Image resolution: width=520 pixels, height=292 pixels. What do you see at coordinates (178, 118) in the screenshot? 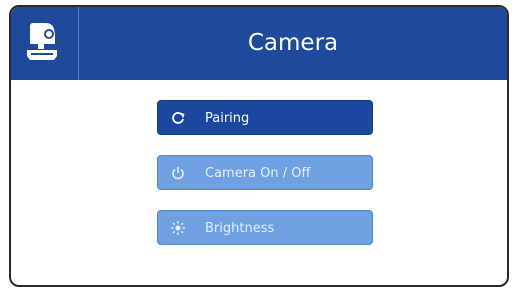
I see `pairing-icon` at bounding box center [178, 118].